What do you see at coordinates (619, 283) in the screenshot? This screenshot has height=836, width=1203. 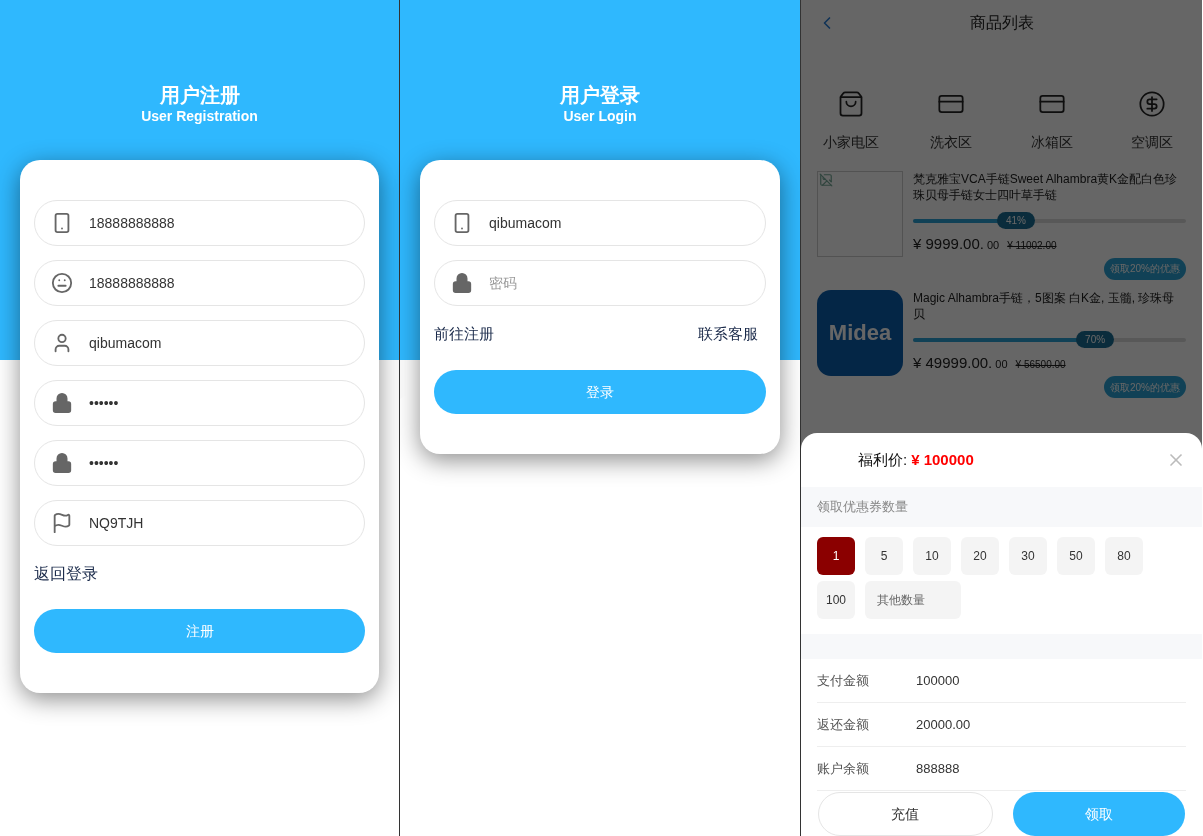 I see `text-input: 密码` at bounding box center [619, 283].